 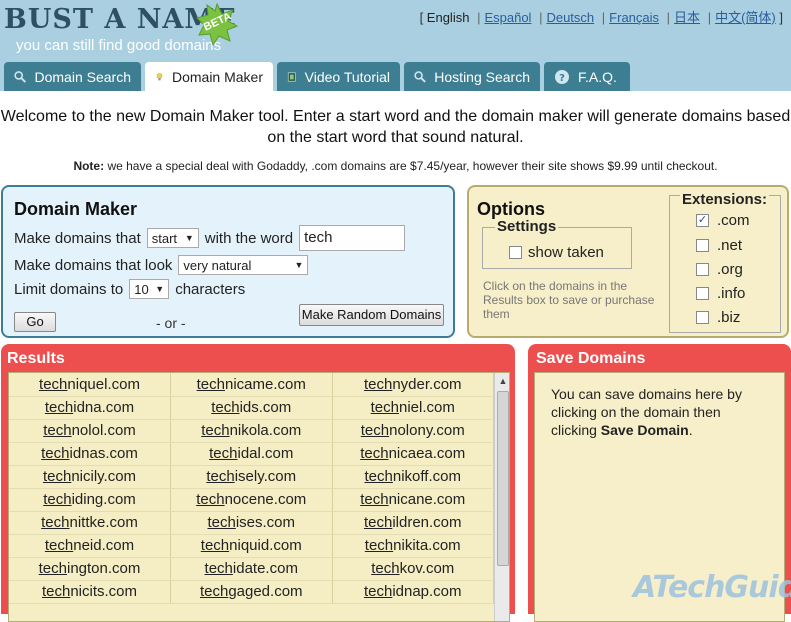 What do you see at coordinates (597, 76) in the screenshot?
I see `tab-label: F.A.Q.` at bounding box center [597, 76].